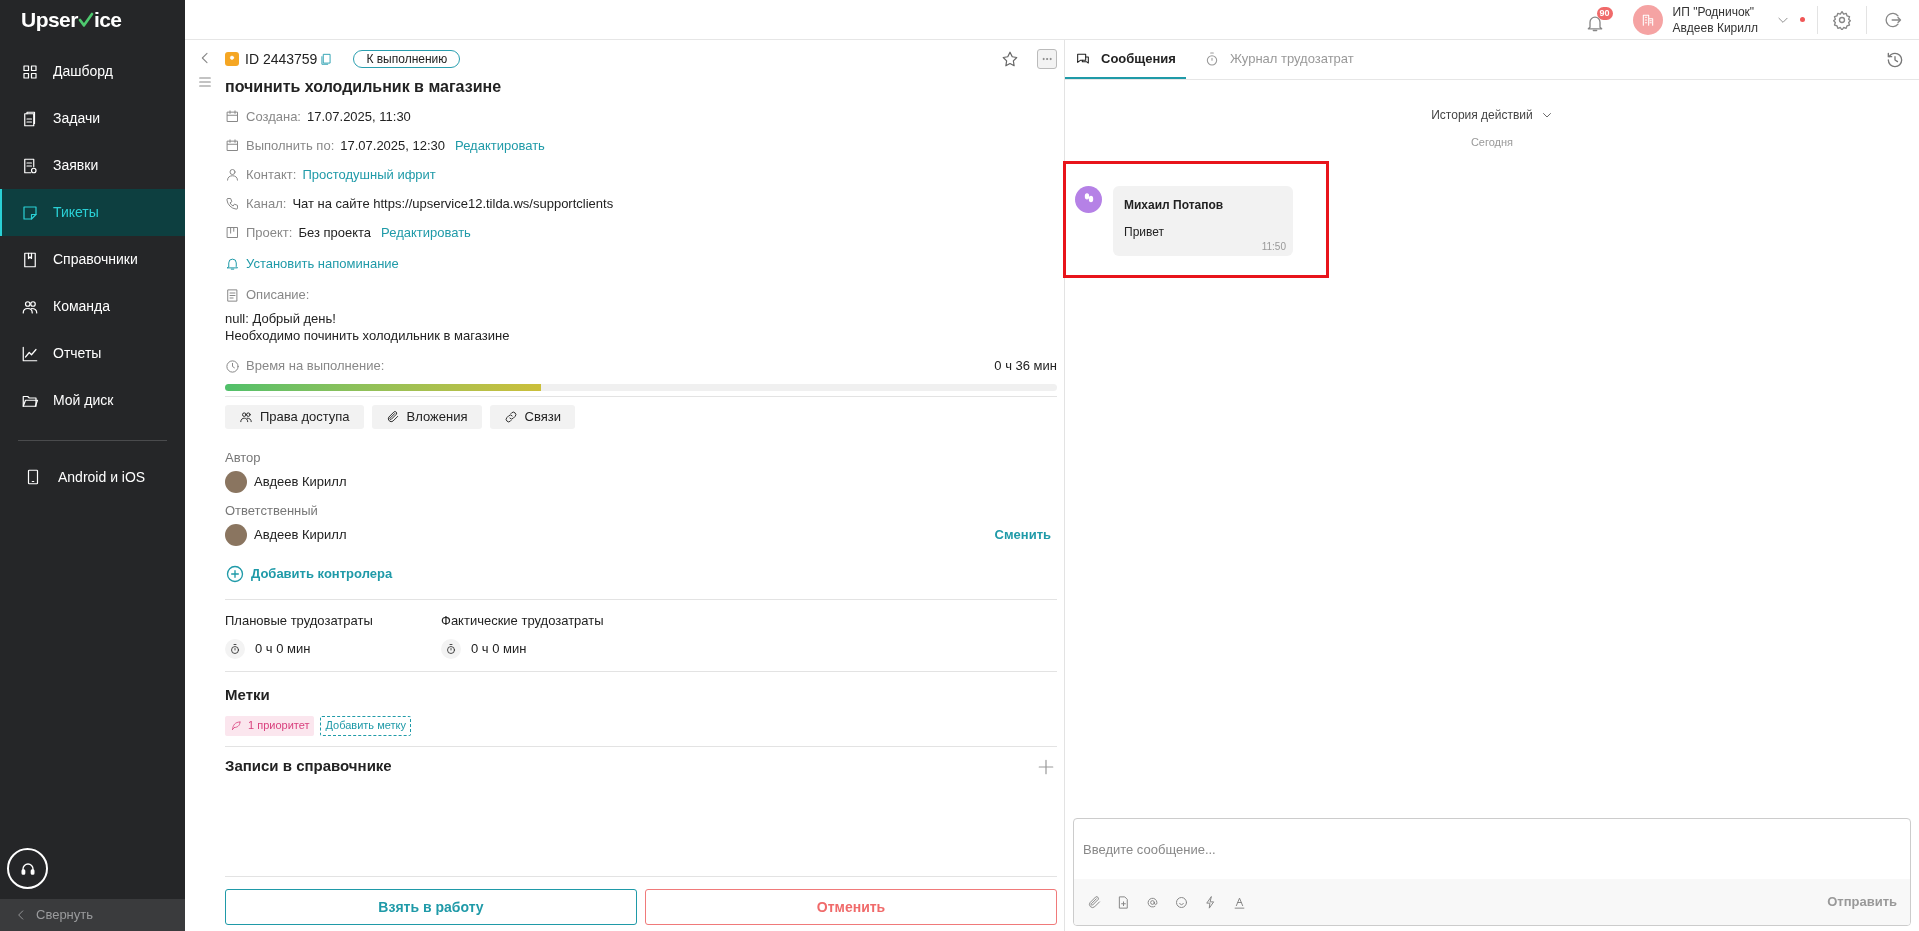 The width and height of the screenshot is (1919, 931). What do you see at coordinates (278, 295) in the screenshot?
I see `field-label: Описание:` at bounding box center [278, 295].